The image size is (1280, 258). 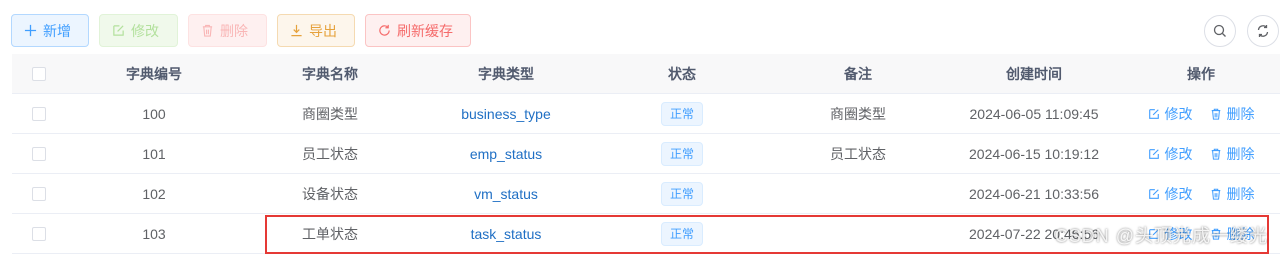 What do you see at coordinates (39, 74) in the screenshot?
I see `select-all-checkbox` at bounding box center [39, 74].